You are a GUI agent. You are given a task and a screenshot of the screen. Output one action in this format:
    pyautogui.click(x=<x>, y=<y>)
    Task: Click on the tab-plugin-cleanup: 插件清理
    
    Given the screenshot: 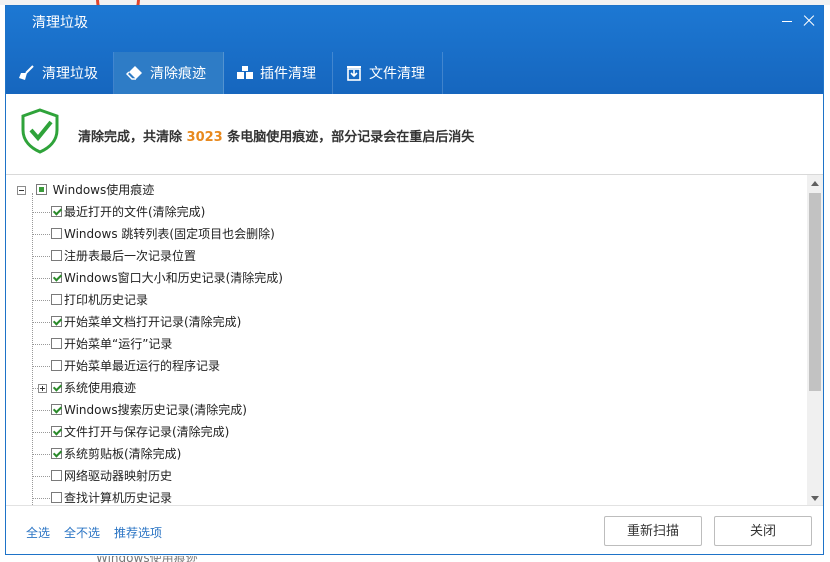 What is the action you would take?
    pyautogui.click(x=278, y=73)
    